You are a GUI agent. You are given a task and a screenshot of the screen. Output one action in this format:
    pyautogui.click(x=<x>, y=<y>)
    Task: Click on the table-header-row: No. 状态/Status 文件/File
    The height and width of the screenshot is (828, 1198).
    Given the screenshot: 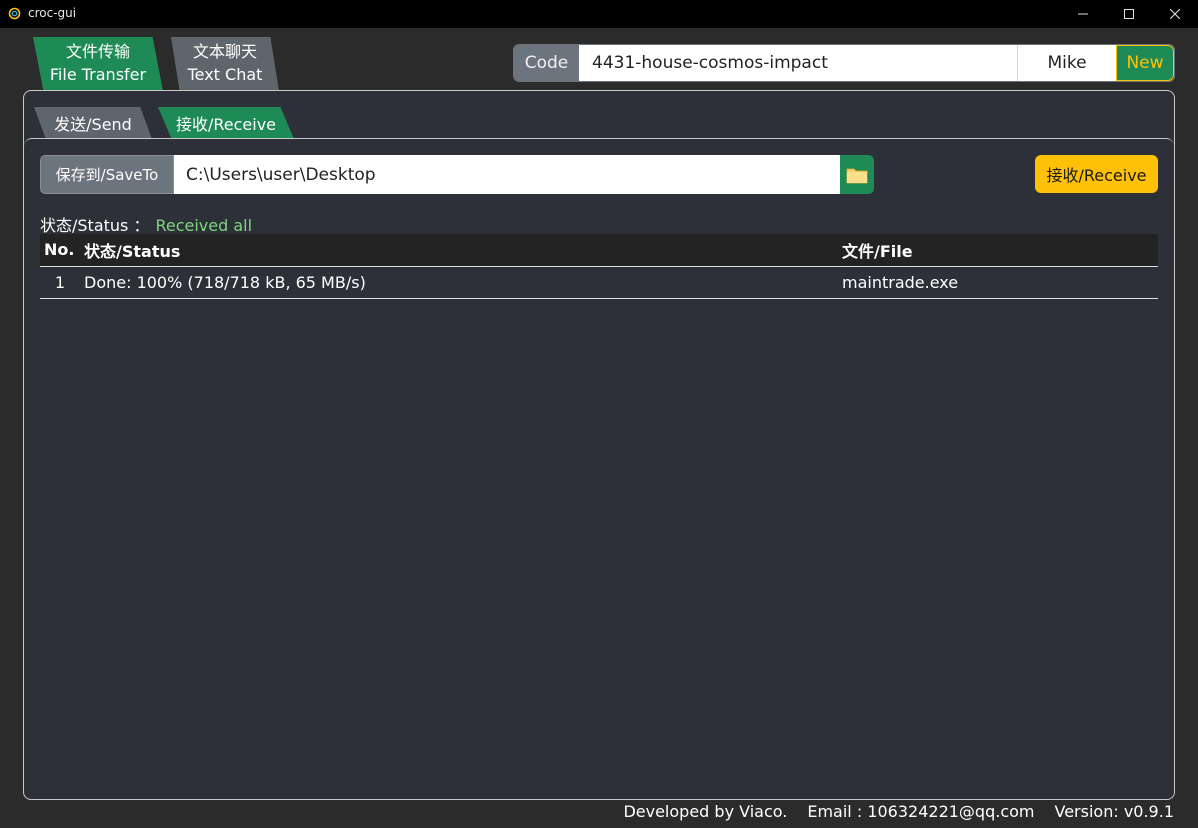 What is the action you would take?
    pyautogui.click(x=599, y=250)
    